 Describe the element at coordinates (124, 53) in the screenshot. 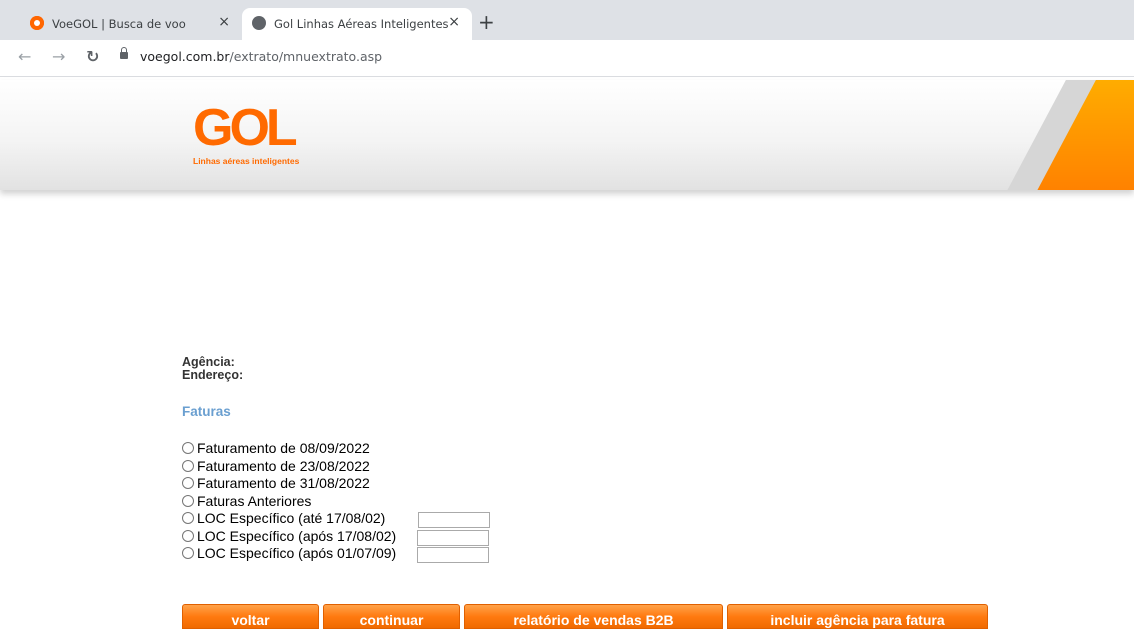

I see `lock-icon` at that location.